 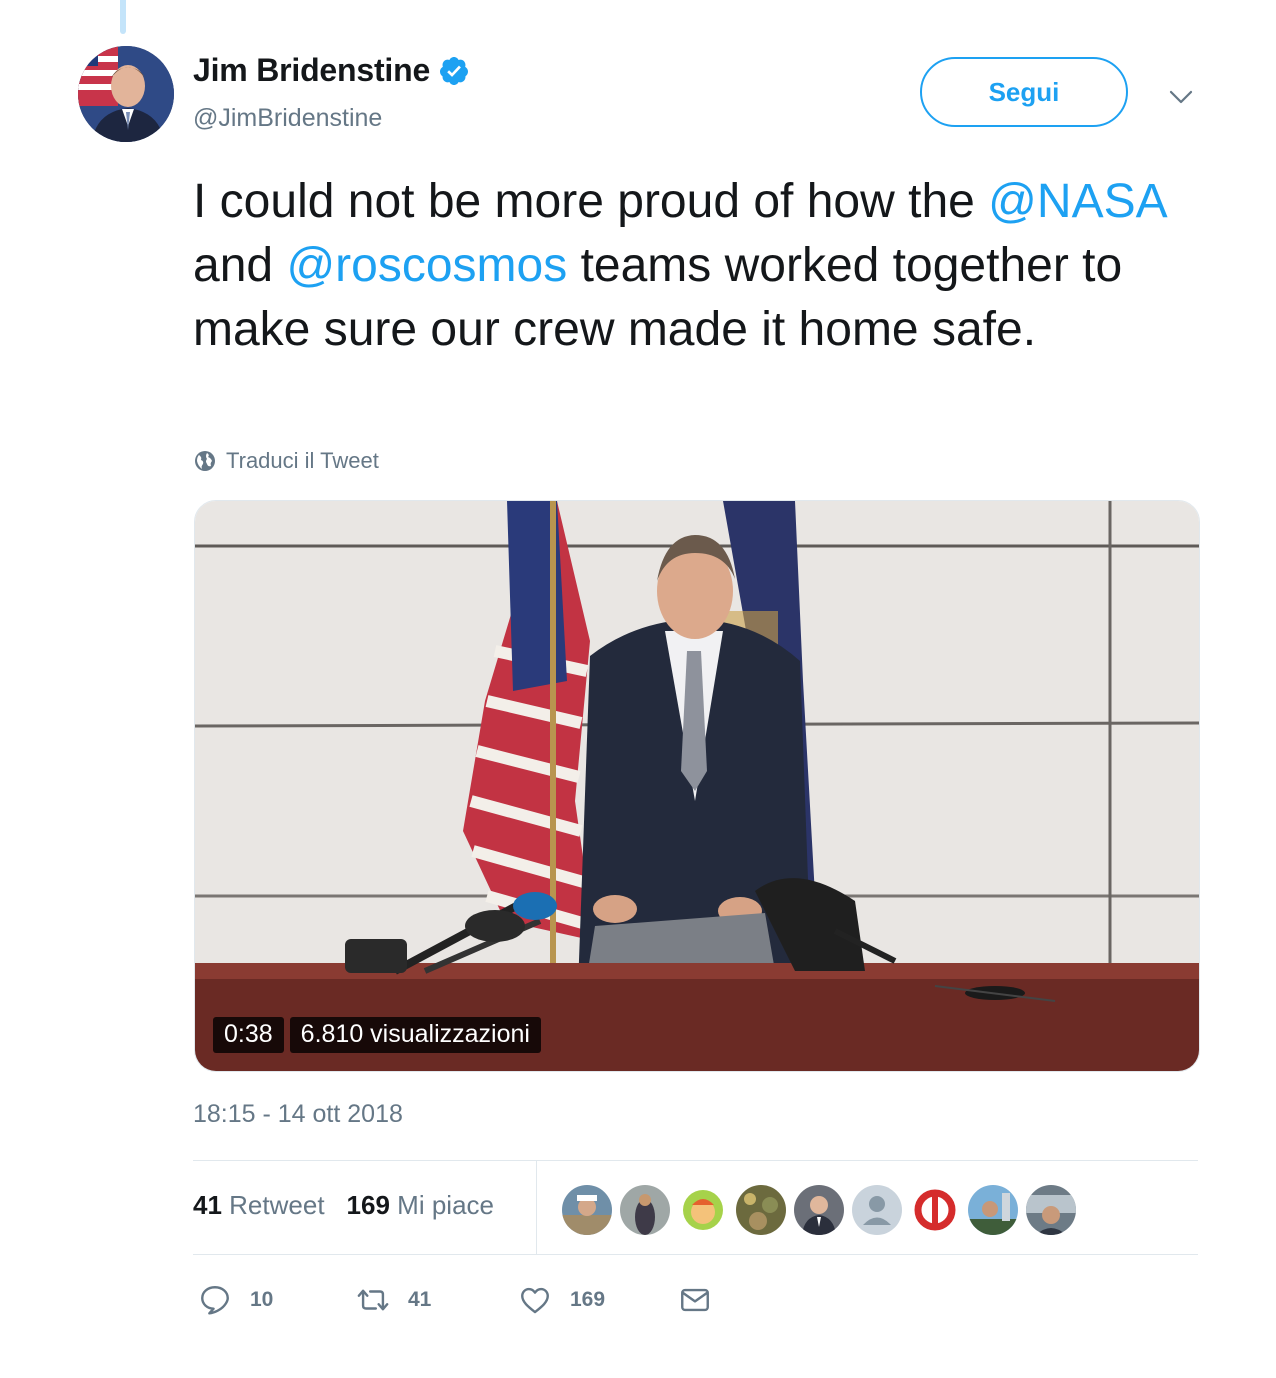 I want to click on translate-tweet-link: Traduci il Tweet, so click(x=286, y=461).